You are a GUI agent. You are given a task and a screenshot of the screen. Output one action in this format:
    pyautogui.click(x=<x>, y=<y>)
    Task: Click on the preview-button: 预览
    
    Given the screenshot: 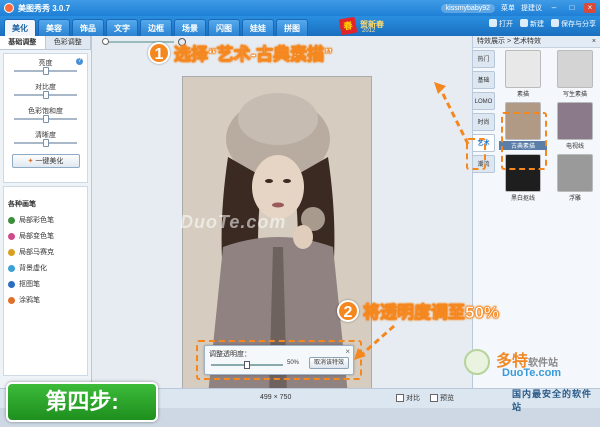 What is the action you would take?
    pyautogui.click(x=442, y=398)
    